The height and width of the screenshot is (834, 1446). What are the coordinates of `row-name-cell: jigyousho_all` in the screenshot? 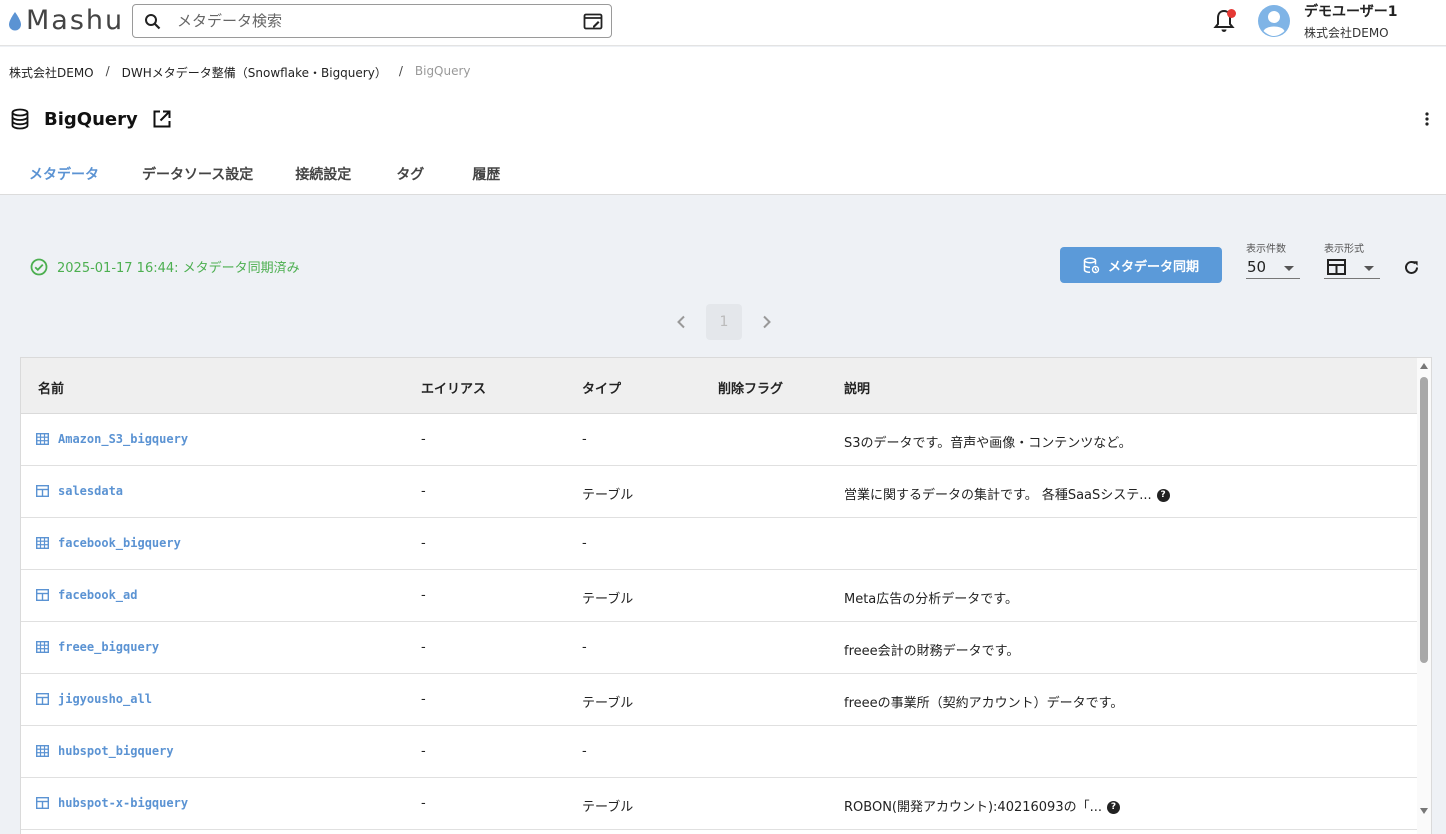 It's located at (94, 699).